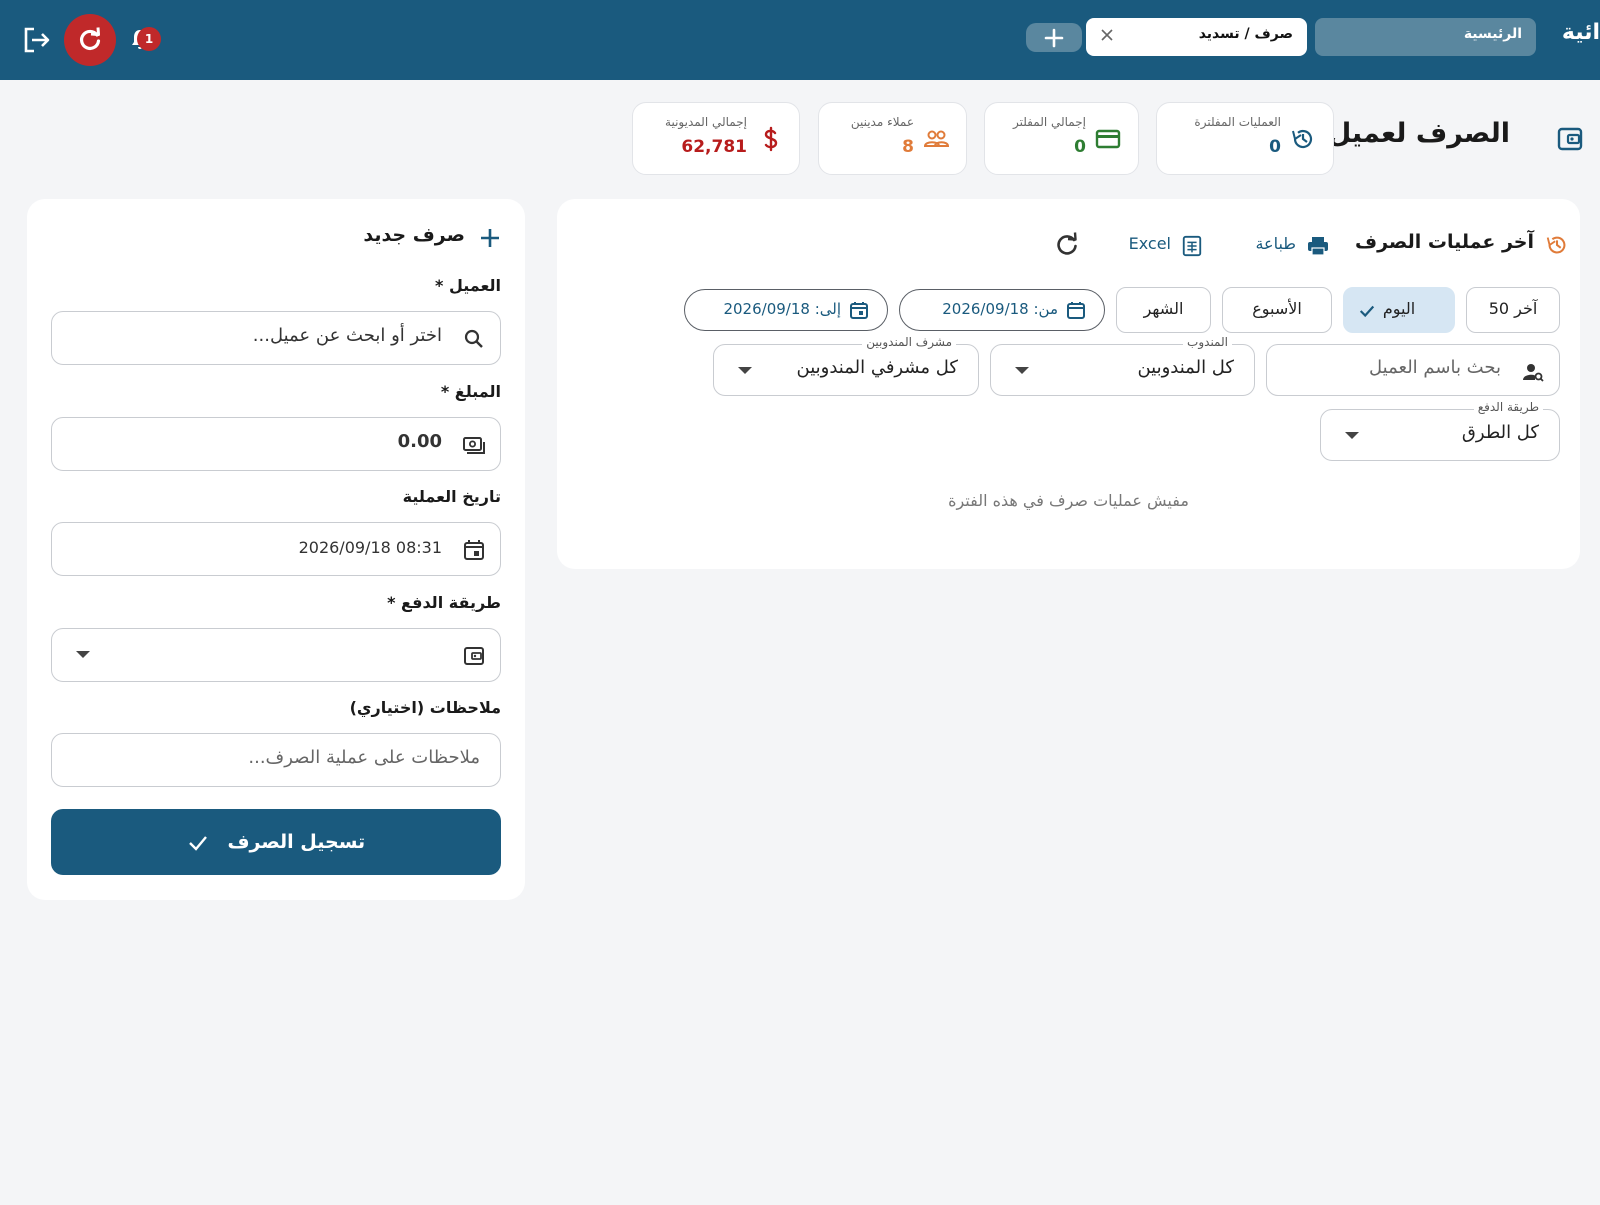 This screenshot has height=1205, width=1600. What do you see at coordinates (1580, 32) in the screenshot?
I see `app-brand: ائية` at bounding box center [1580, 32].